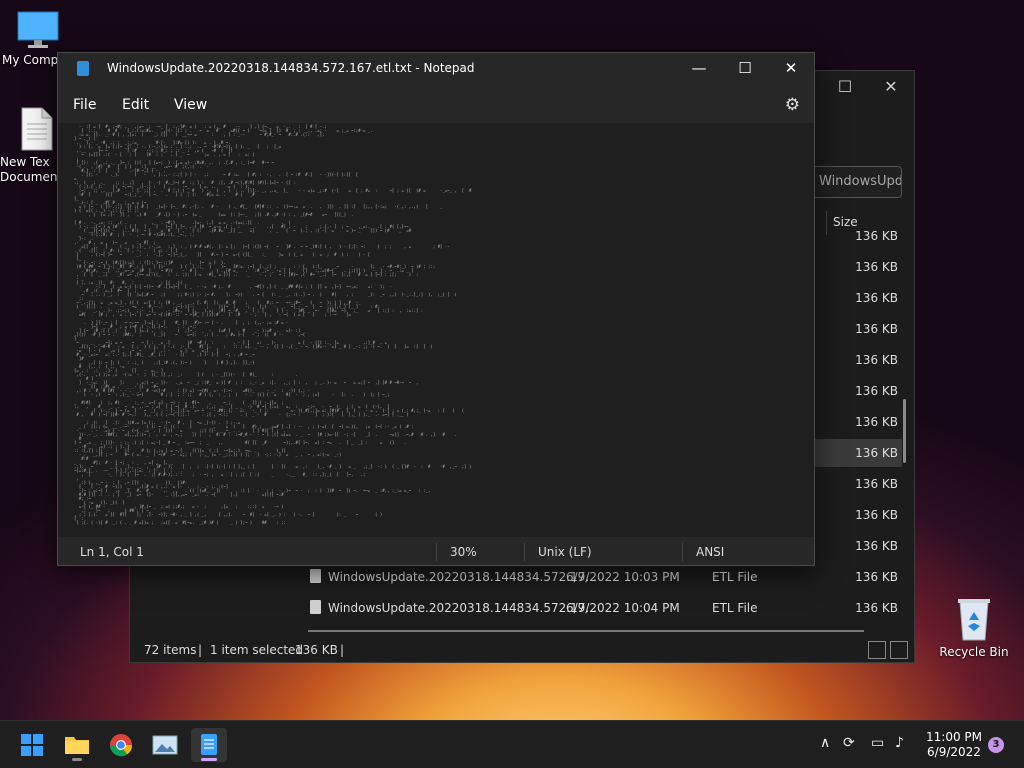 This screenshot has width=1024, height=768. What do you see at coordinates (565, 552) in the screenshot?
I see `line-ending: Unix (LF)` at bounding box center [565, 552].